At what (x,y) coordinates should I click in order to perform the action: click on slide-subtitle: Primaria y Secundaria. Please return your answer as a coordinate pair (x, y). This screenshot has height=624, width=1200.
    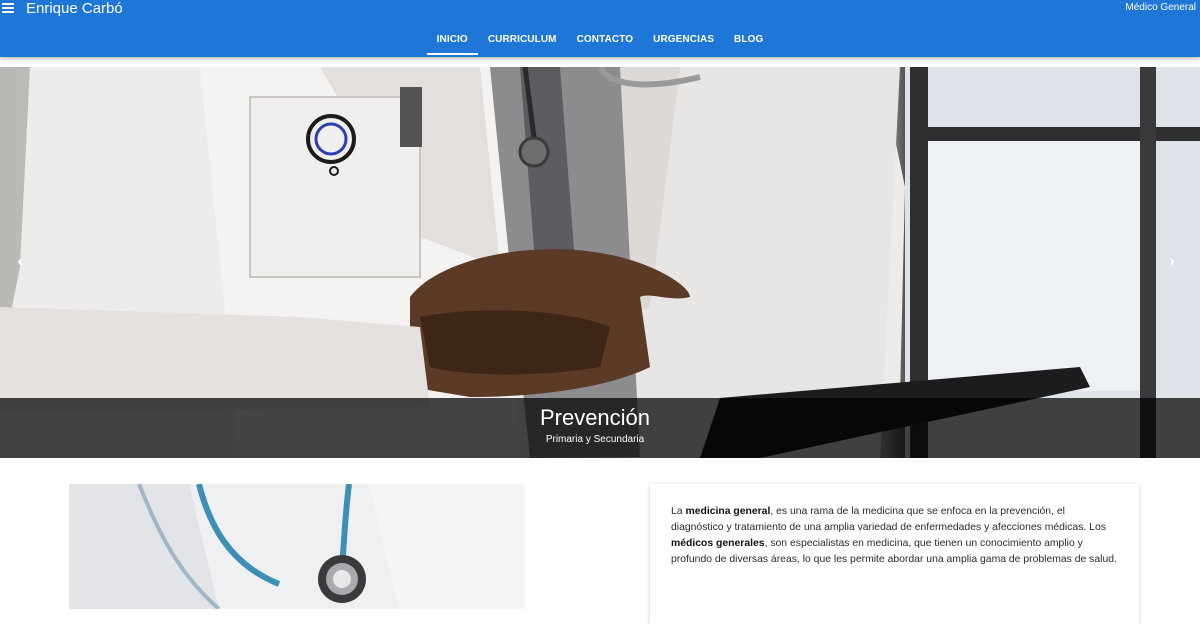
    Looking at the image, I should click on (595, 439).